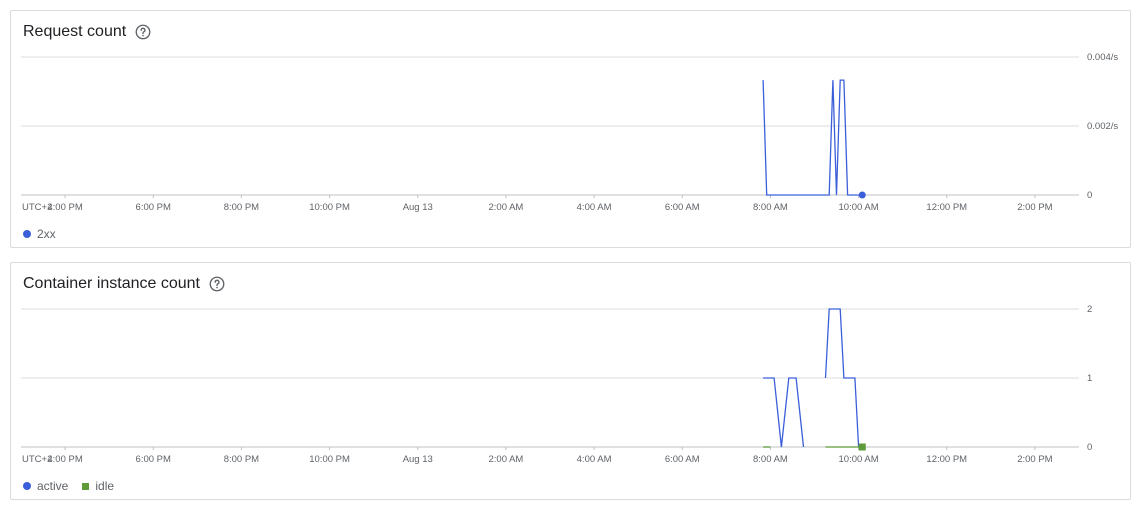 The width and height of the screenshot is (1141, 512). I want to click on legend-item-active: active, so click(45, 486).